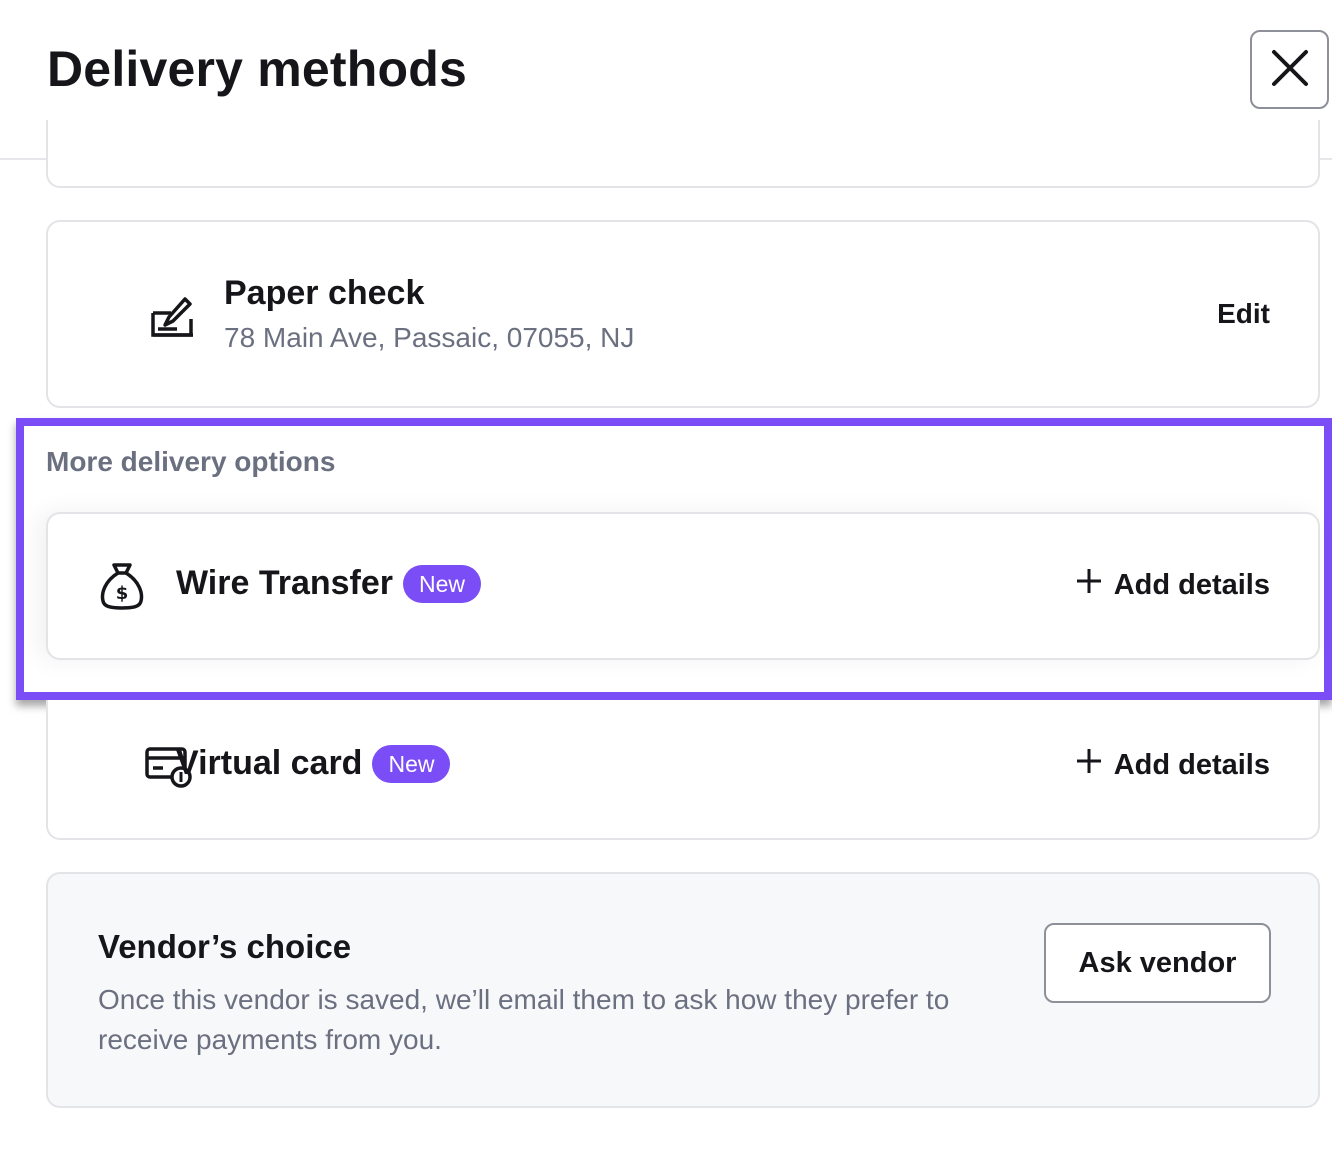 The height and width of the screenshot is (1160, 1332). I want to click on wire-transfer-title: Wire Transfer, so click(284, 583).